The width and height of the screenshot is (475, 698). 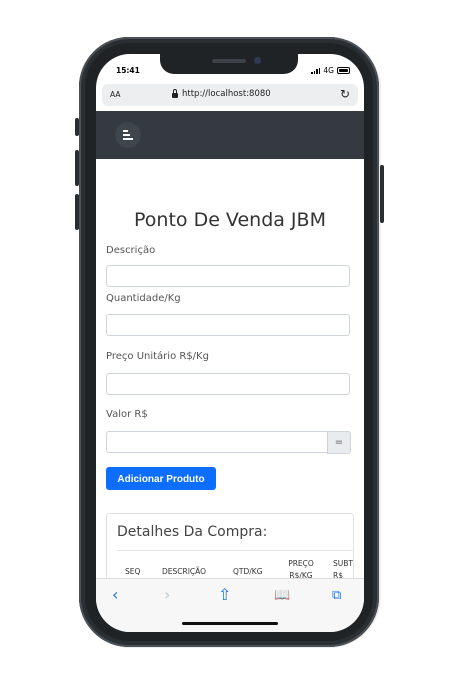 I want to click on url-display: http://localhost:8080, so click(x=221, y=94).